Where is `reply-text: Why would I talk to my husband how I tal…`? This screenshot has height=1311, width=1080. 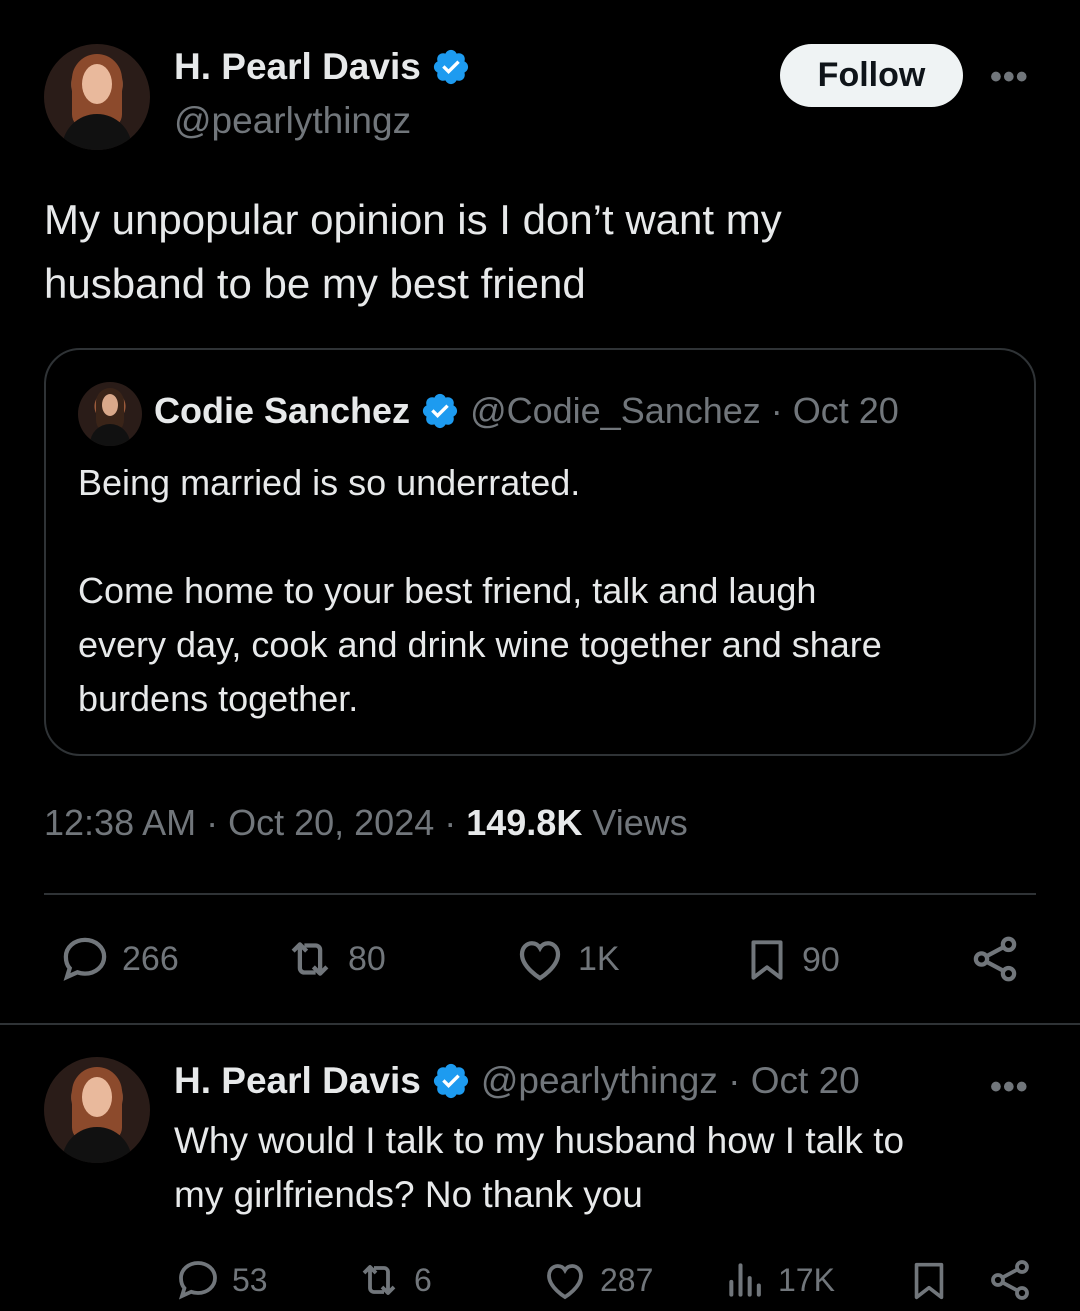
reply-text: Why would I talk to my husband how I tal… is located at coordinates (614, 1168).